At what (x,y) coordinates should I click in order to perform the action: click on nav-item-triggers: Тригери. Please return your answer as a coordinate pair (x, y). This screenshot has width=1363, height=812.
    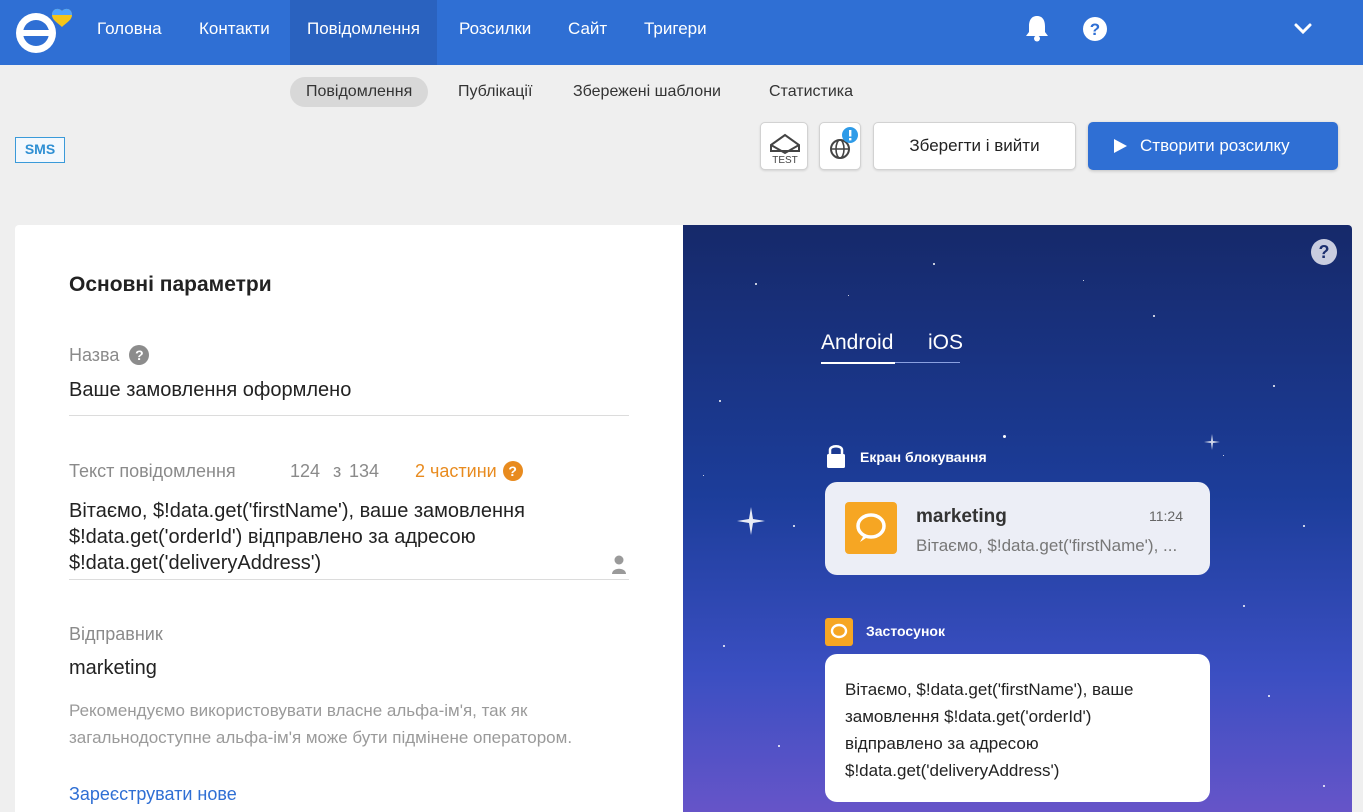
    Looking at the image, I should click on (675, 32).